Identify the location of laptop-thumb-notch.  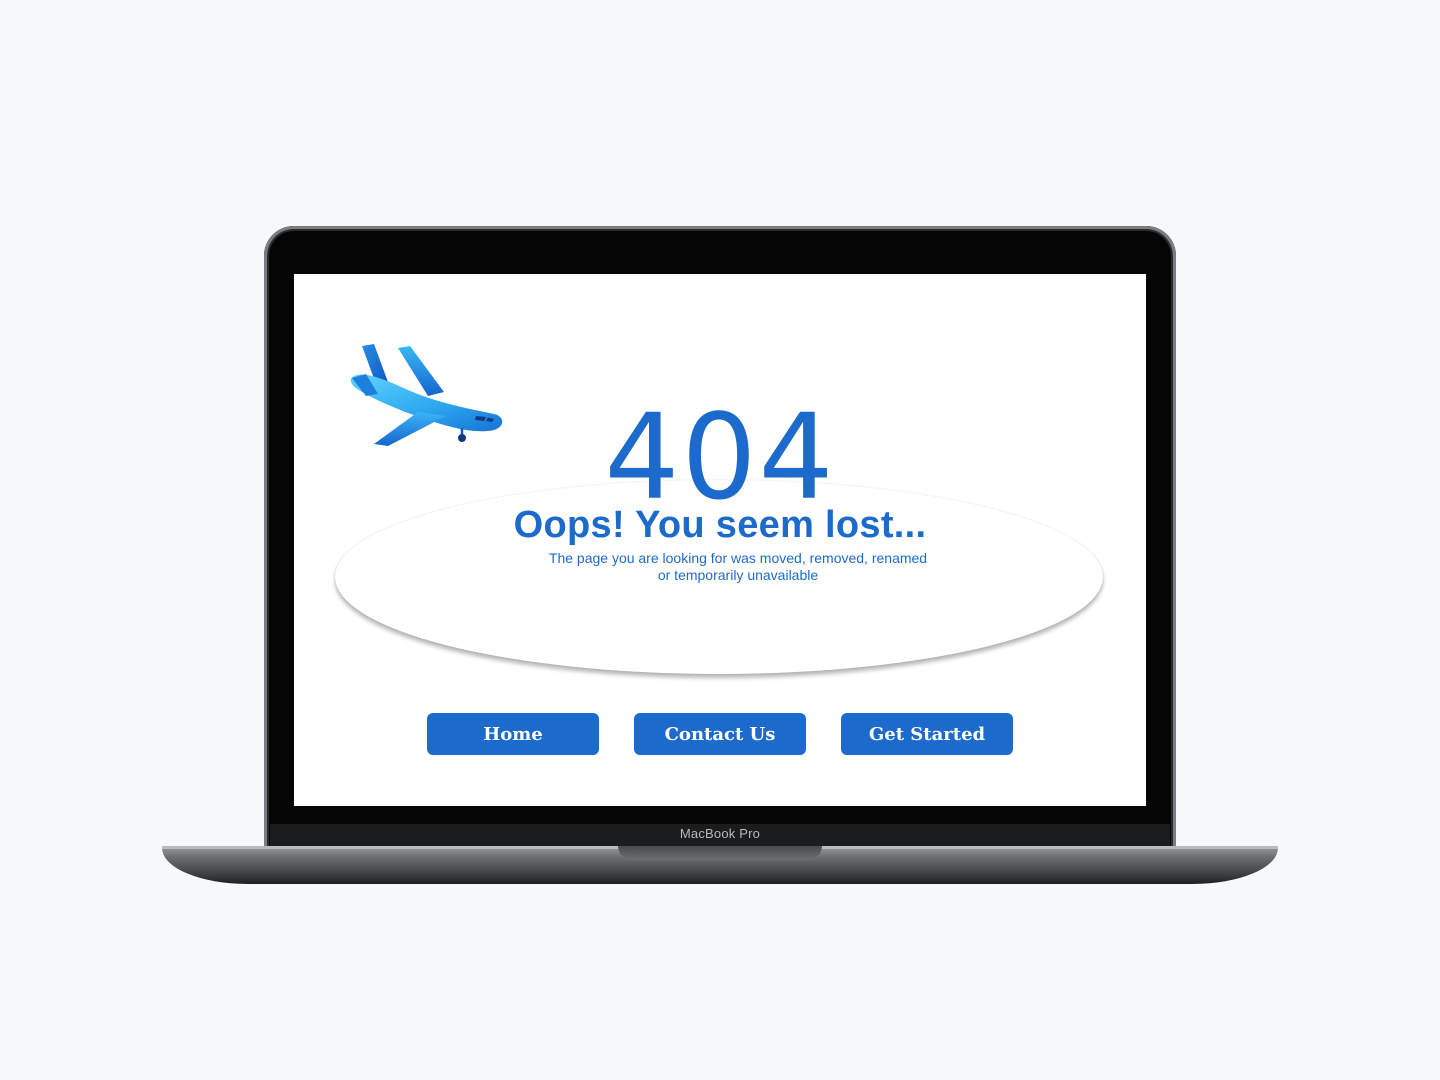
(720, 853).